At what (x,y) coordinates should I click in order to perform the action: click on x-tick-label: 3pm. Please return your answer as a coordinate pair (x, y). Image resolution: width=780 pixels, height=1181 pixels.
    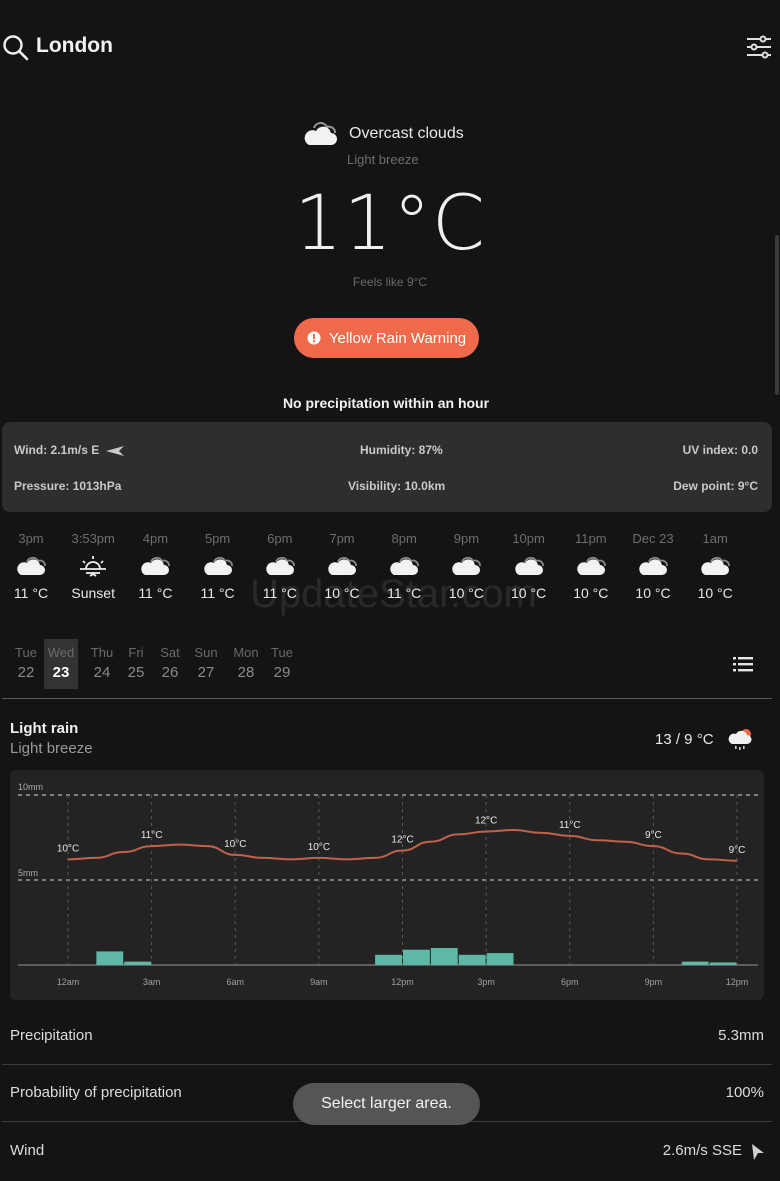
    Looking at the image, I should click on (486, 982).